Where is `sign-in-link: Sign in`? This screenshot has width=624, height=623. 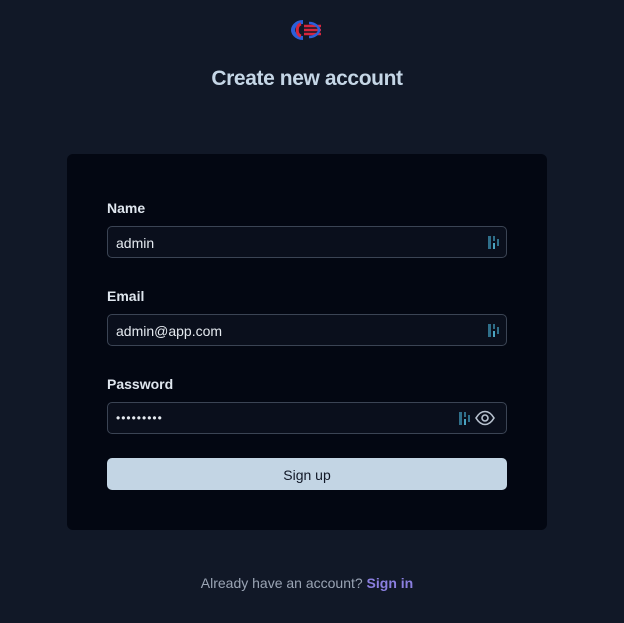
sign-in-link: Sign in is located at coordinates (390, 583).